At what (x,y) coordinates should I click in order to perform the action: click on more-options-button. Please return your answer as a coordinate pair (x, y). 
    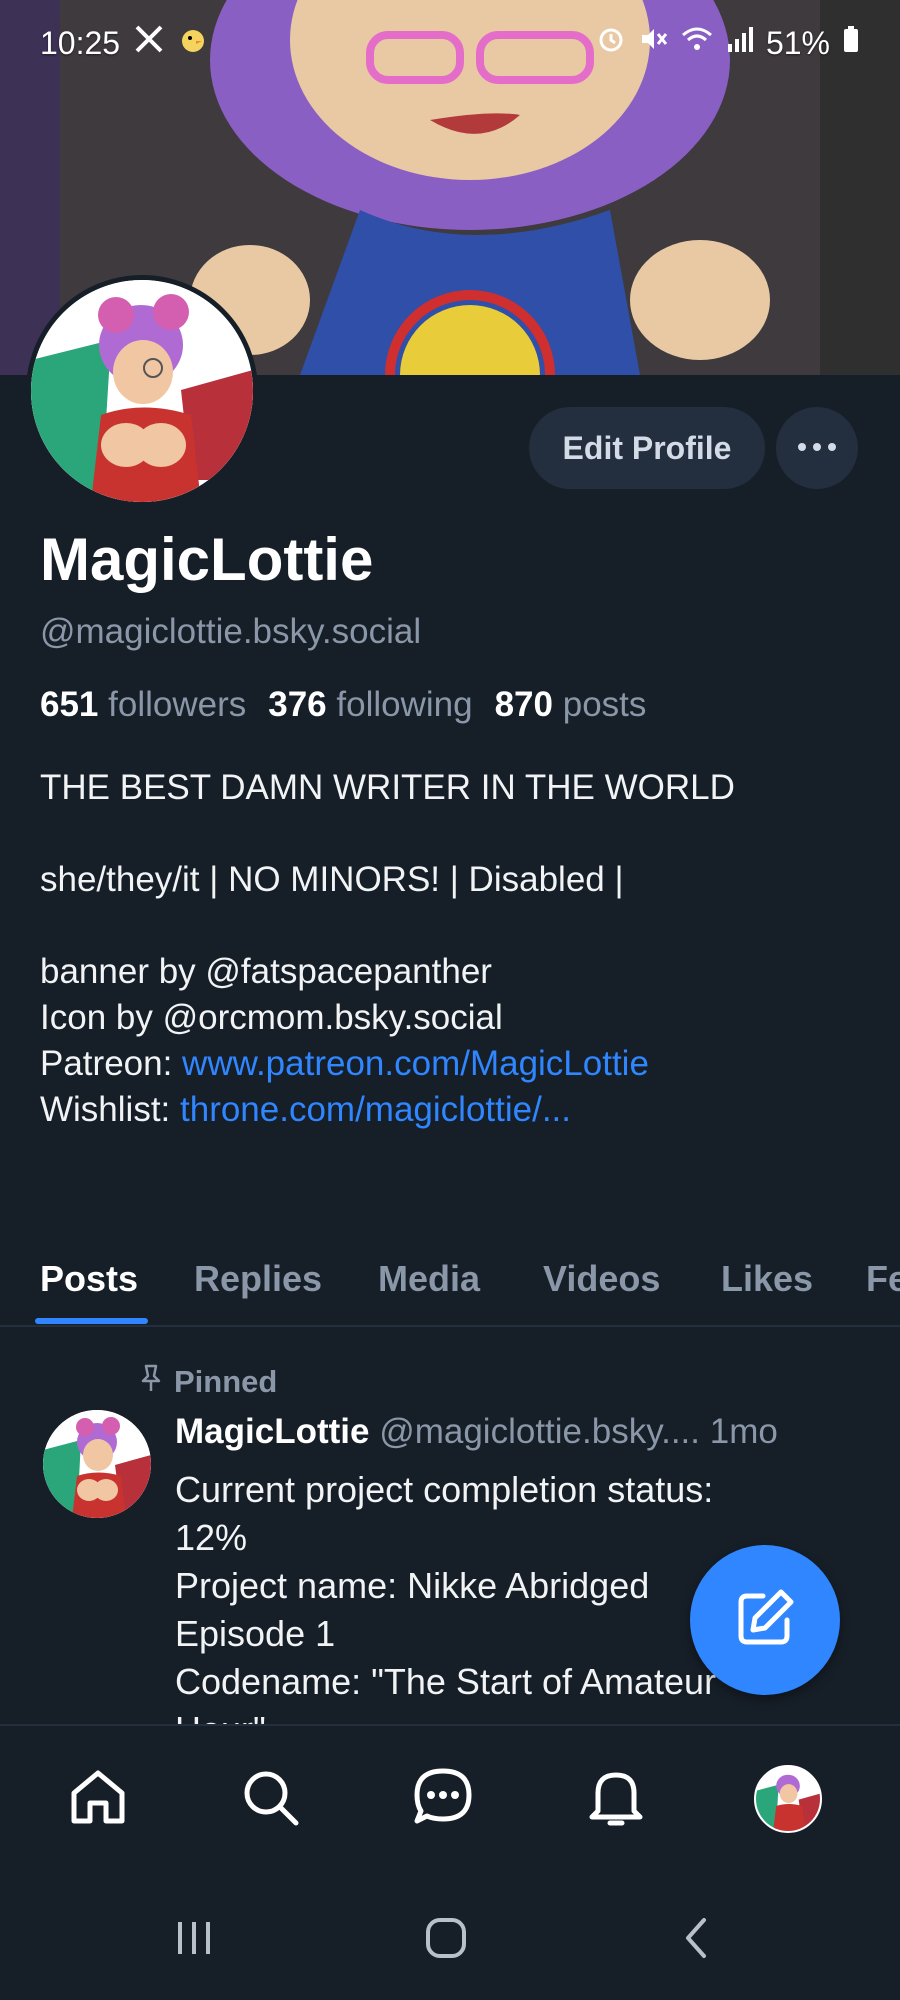
    Looking at the image, I should click on (817, 448).